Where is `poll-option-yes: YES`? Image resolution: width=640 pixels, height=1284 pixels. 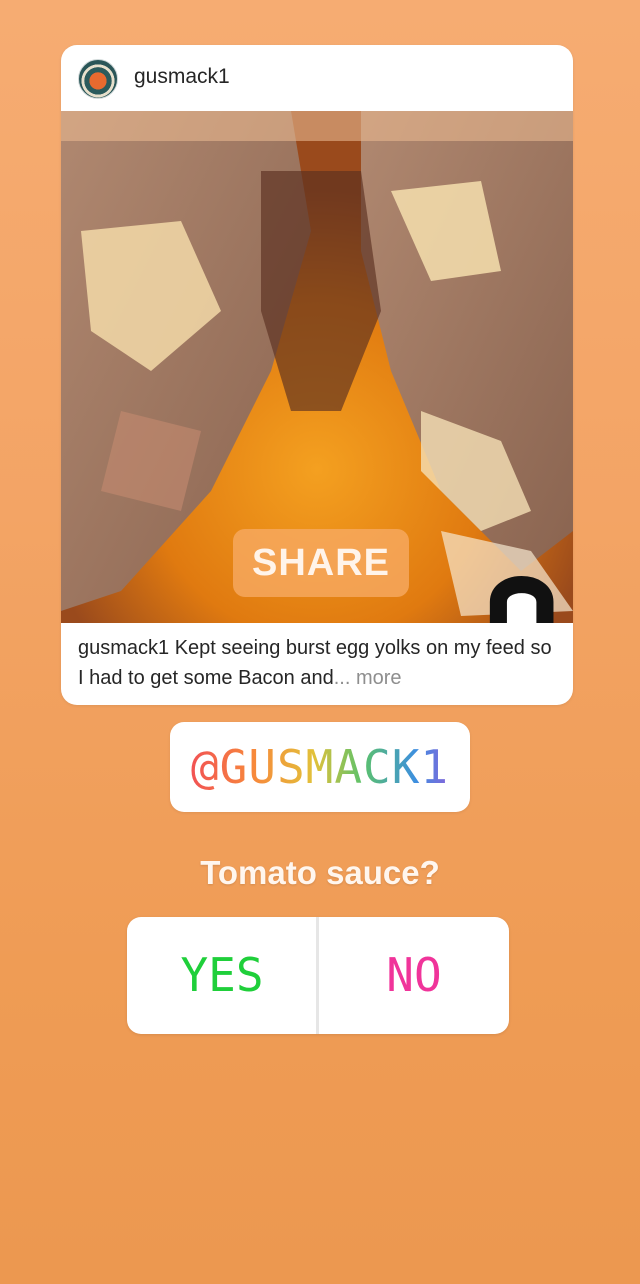
poll-option-yes: YES is located at coordinates (222, 975).